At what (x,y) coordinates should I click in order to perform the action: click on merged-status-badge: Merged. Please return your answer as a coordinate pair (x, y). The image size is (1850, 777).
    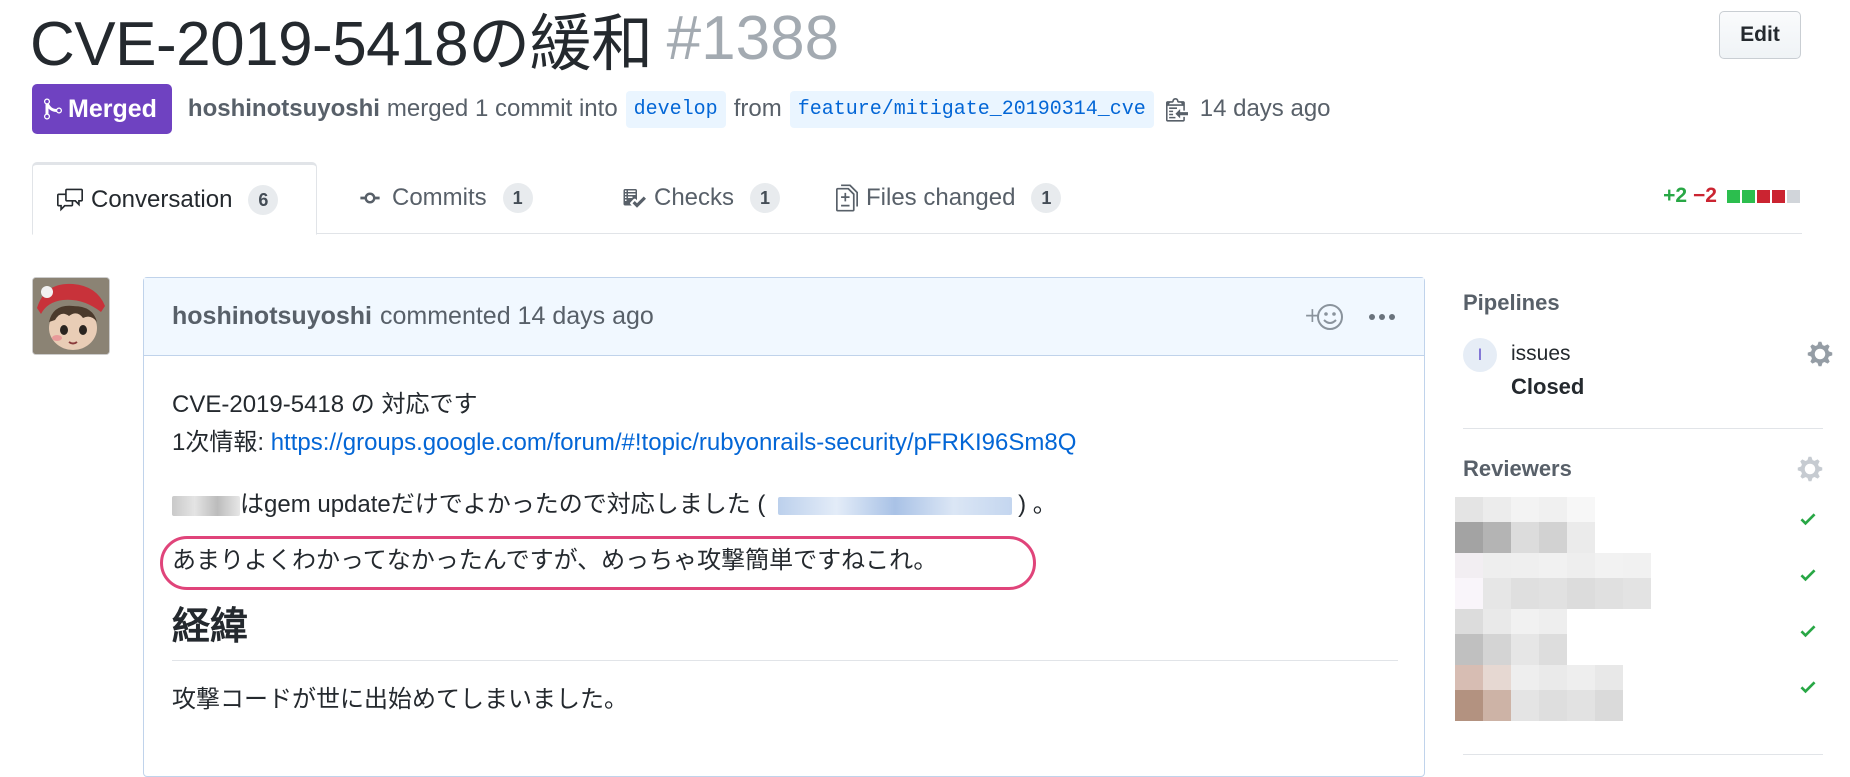
    Looking at the image, I should click on (102, 109).